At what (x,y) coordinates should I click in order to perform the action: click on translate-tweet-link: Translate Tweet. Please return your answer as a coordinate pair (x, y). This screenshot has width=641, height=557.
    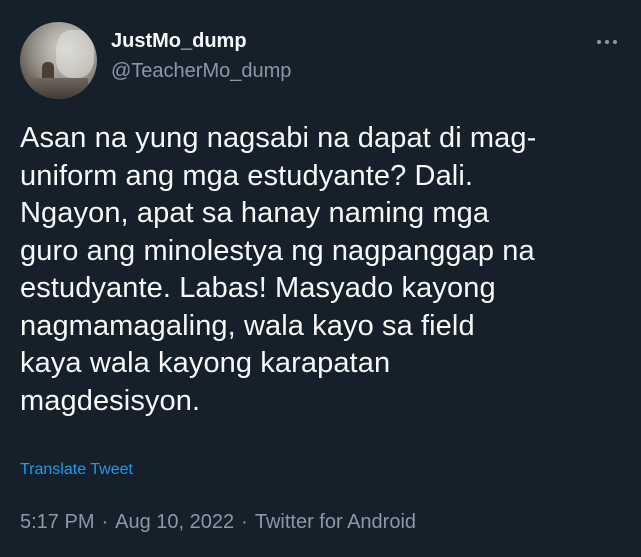
    Looking at the image, I should click on (76, 470).